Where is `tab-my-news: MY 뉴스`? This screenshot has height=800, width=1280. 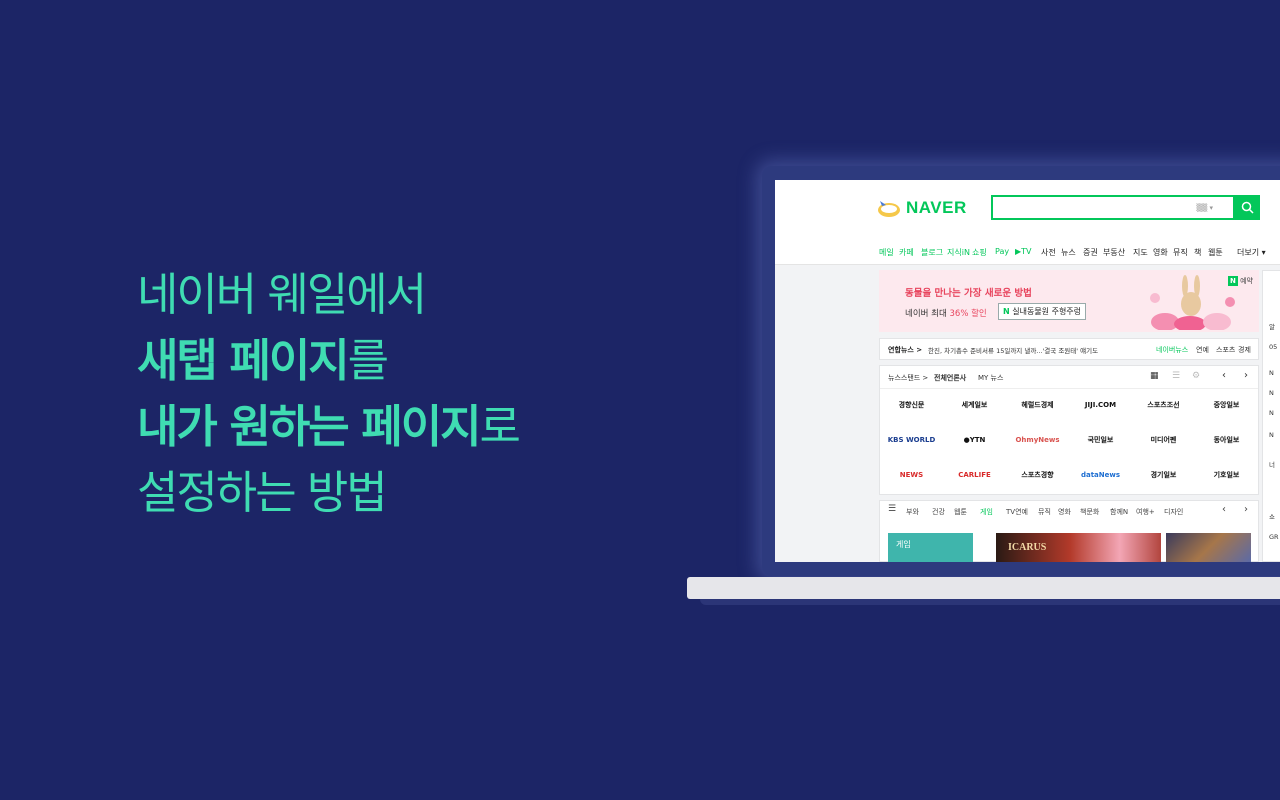
tab-my-news: MY 뉴스 is located at coordinates (990, 378).